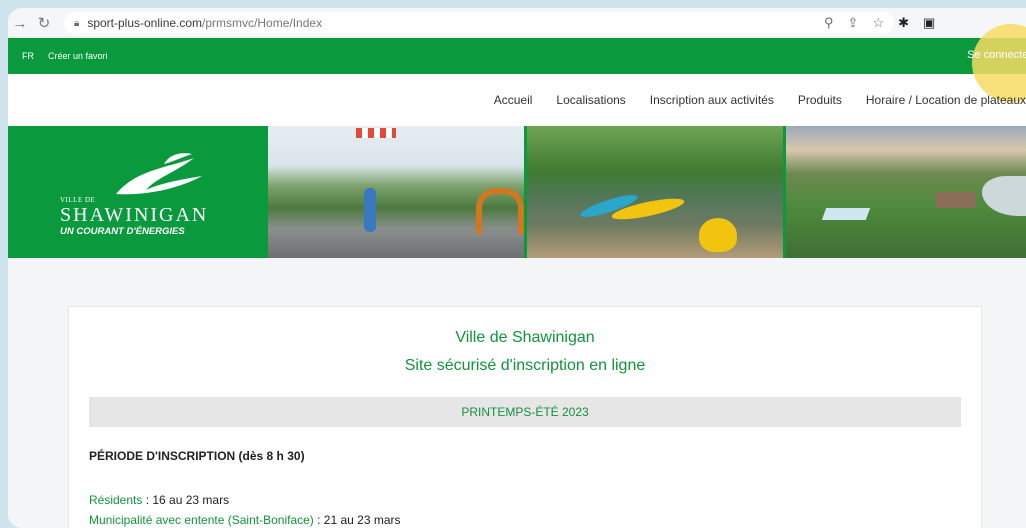 This screenshot has height=528, width=1026. What do you see at coordinates (956, 200) in the screenshot?
I see `houses` at bounding box center [956, 200].